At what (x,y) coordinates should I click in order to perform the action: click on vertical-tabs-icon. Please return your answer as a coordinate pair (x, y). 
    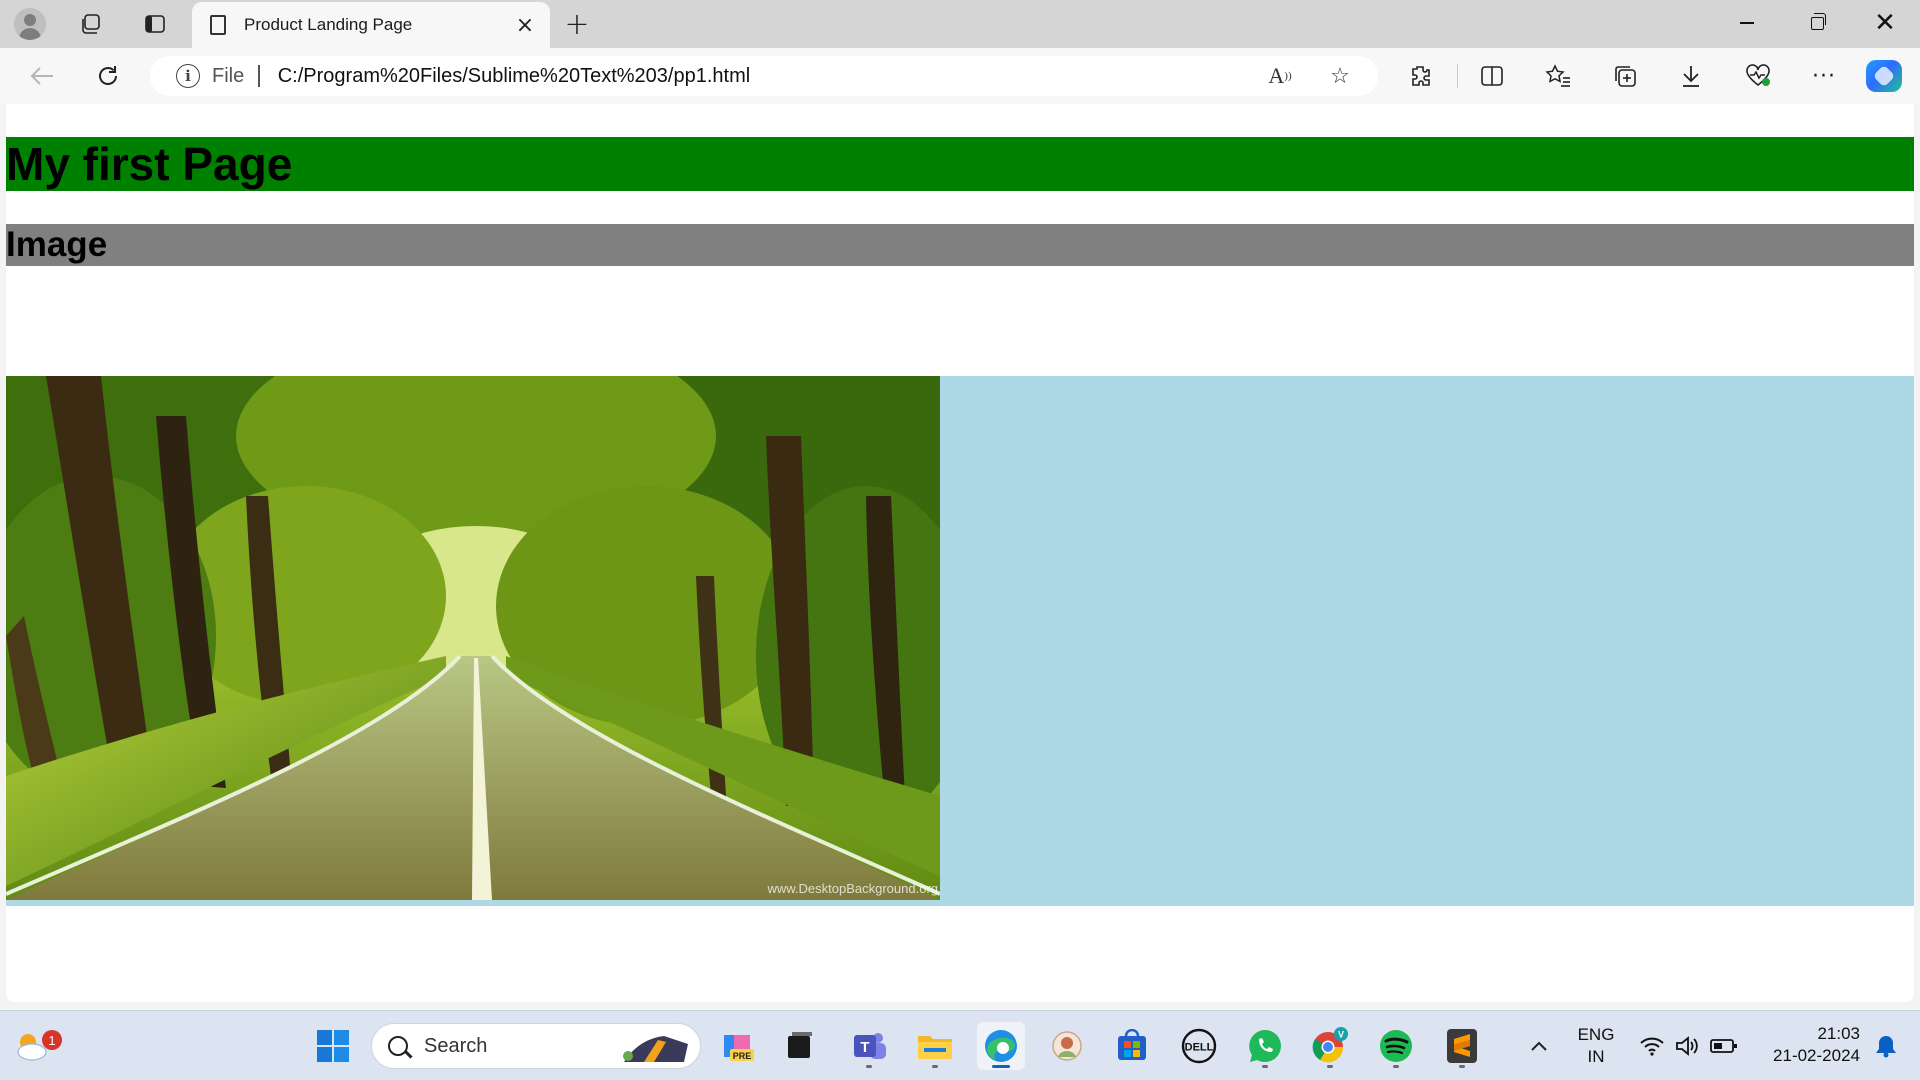
    Looking at the image, I should click on (155, 24).